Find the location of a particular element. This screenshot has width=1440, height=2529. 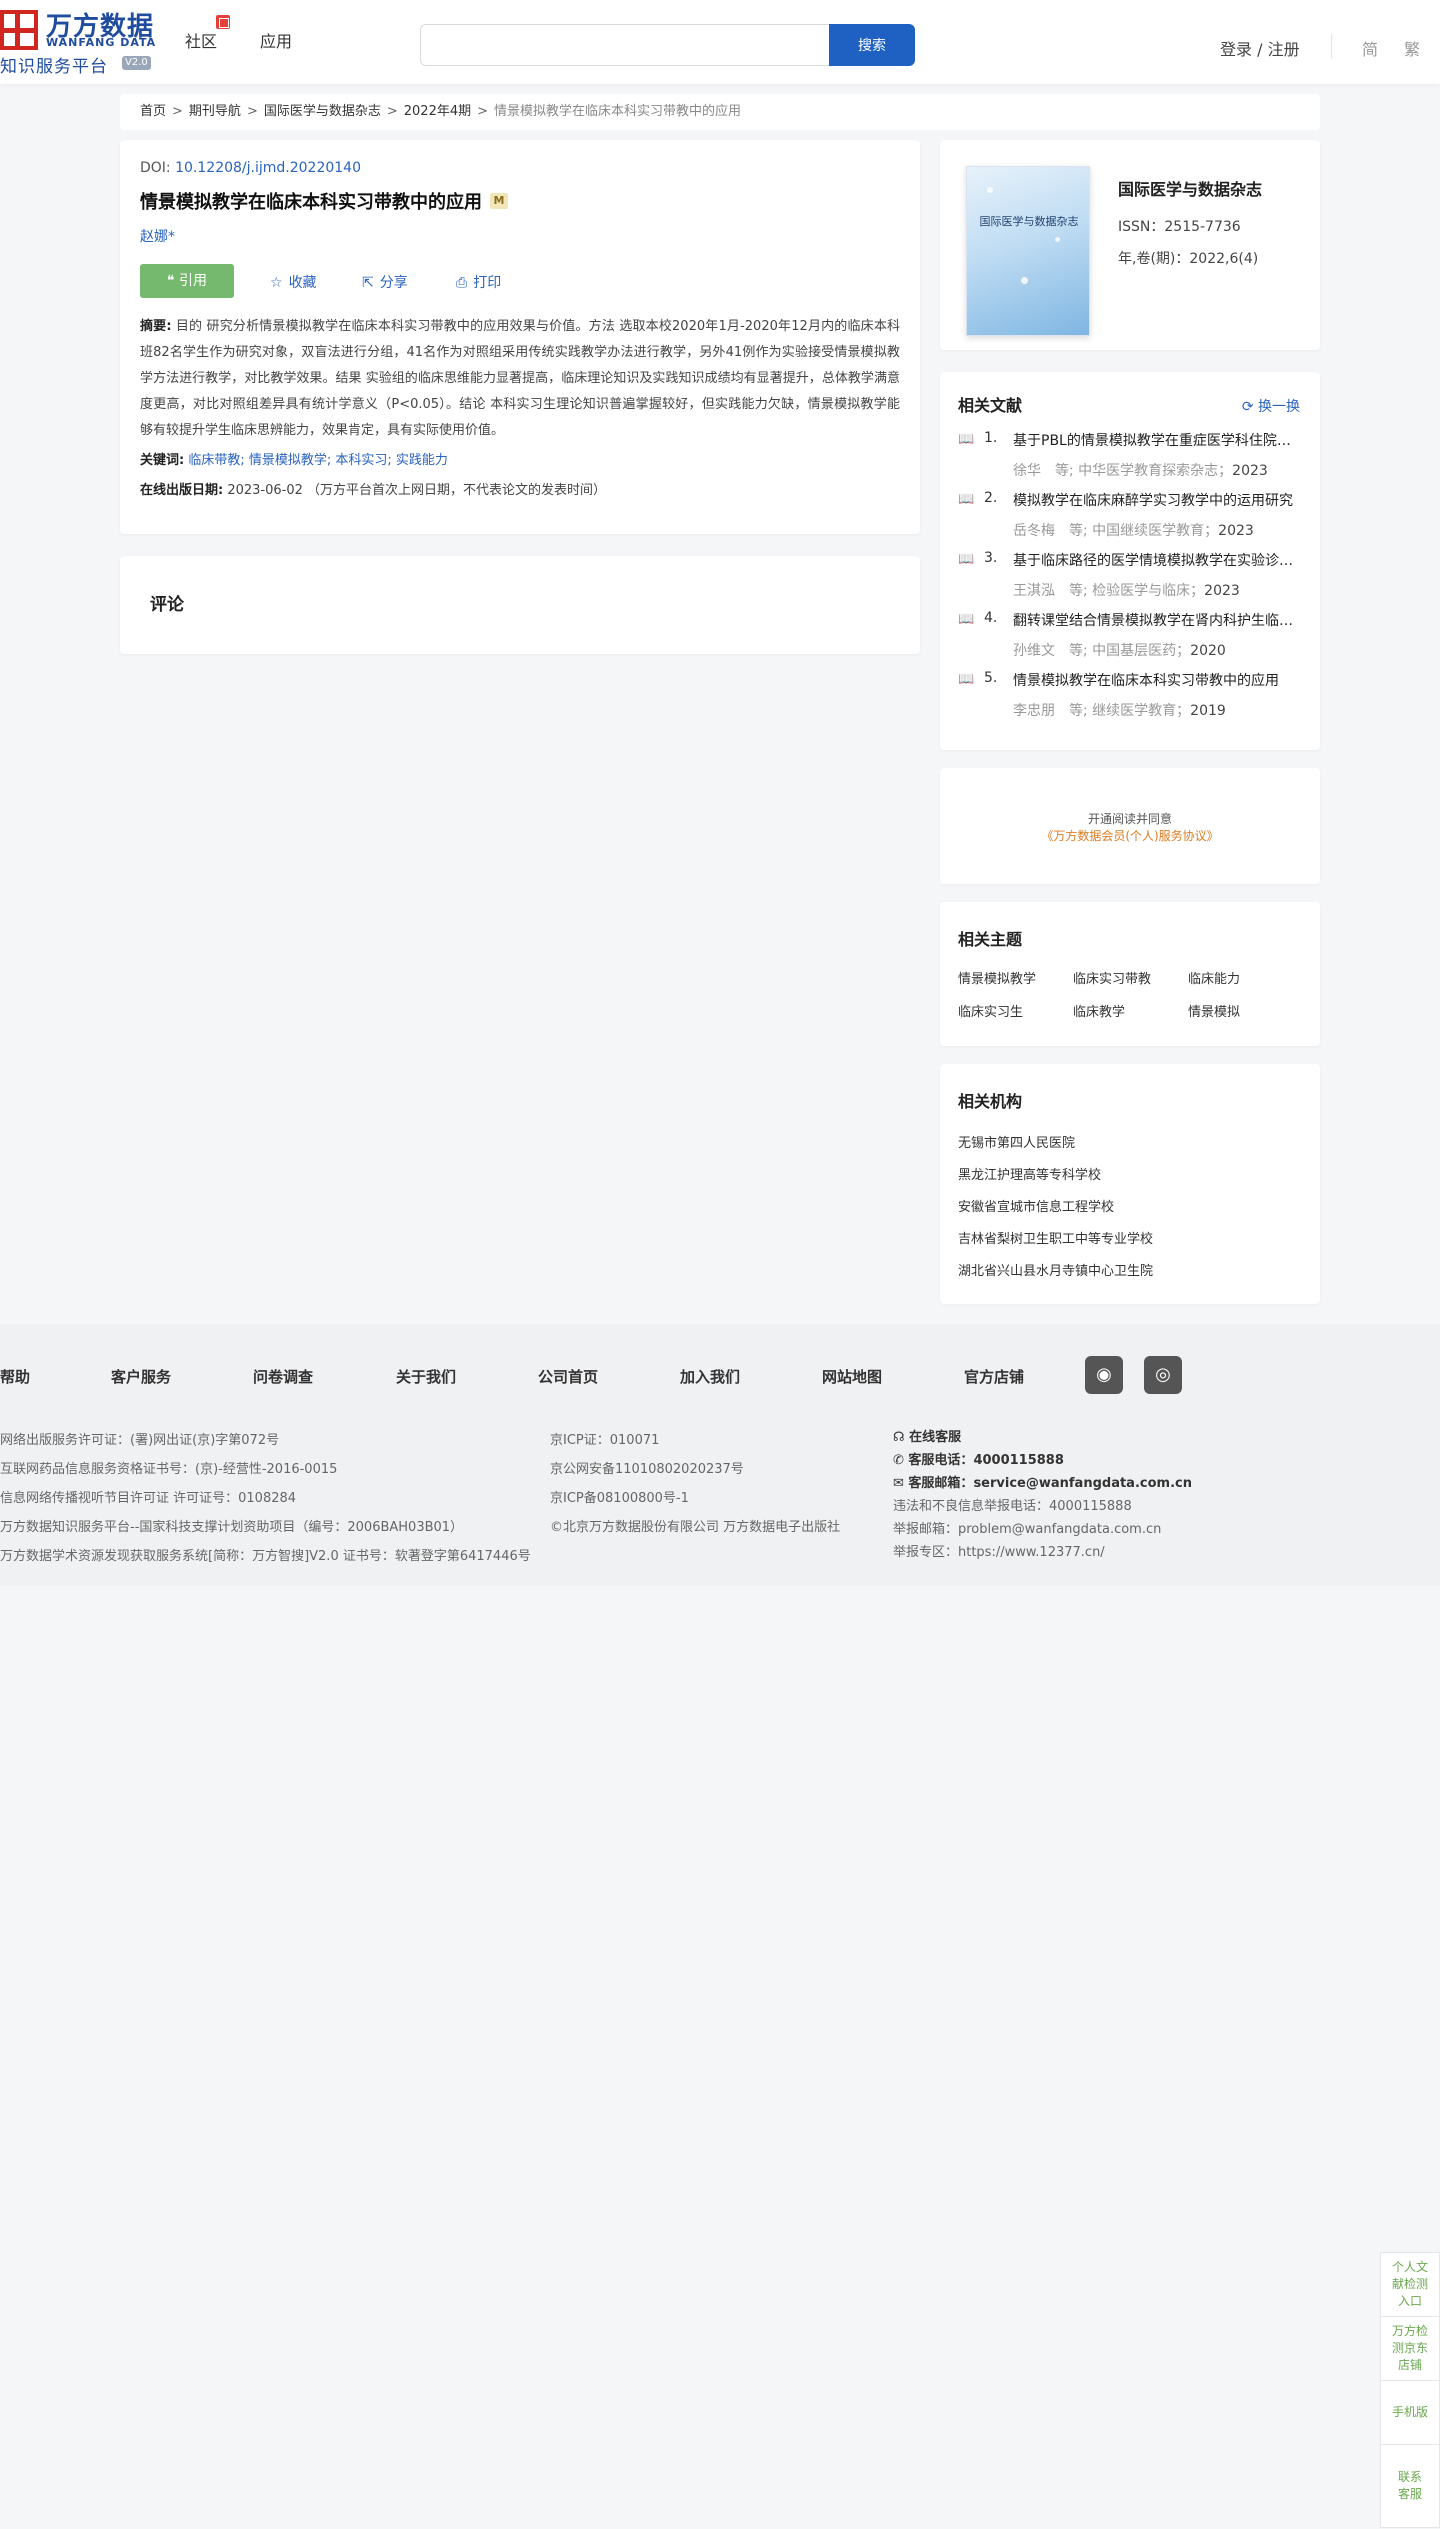

article-title: 情景模拟教学在临床本科实习带教中的应用 is located at coordinates (311, 202).